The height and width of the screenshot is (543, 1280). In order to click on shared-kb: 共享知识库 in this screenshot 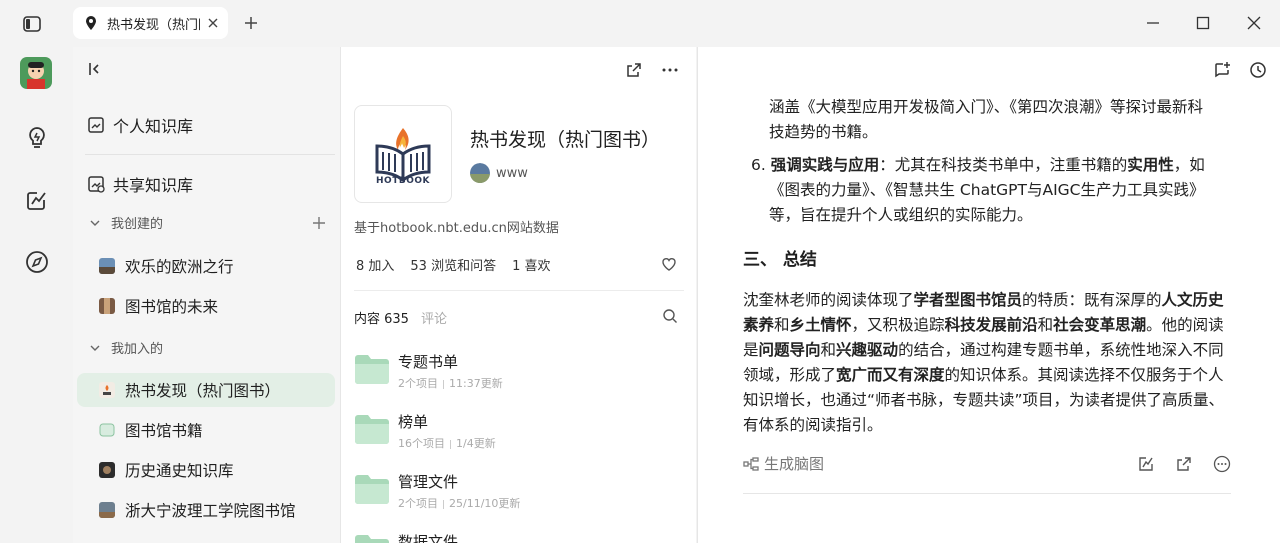, I will do `click(140, 184)`.